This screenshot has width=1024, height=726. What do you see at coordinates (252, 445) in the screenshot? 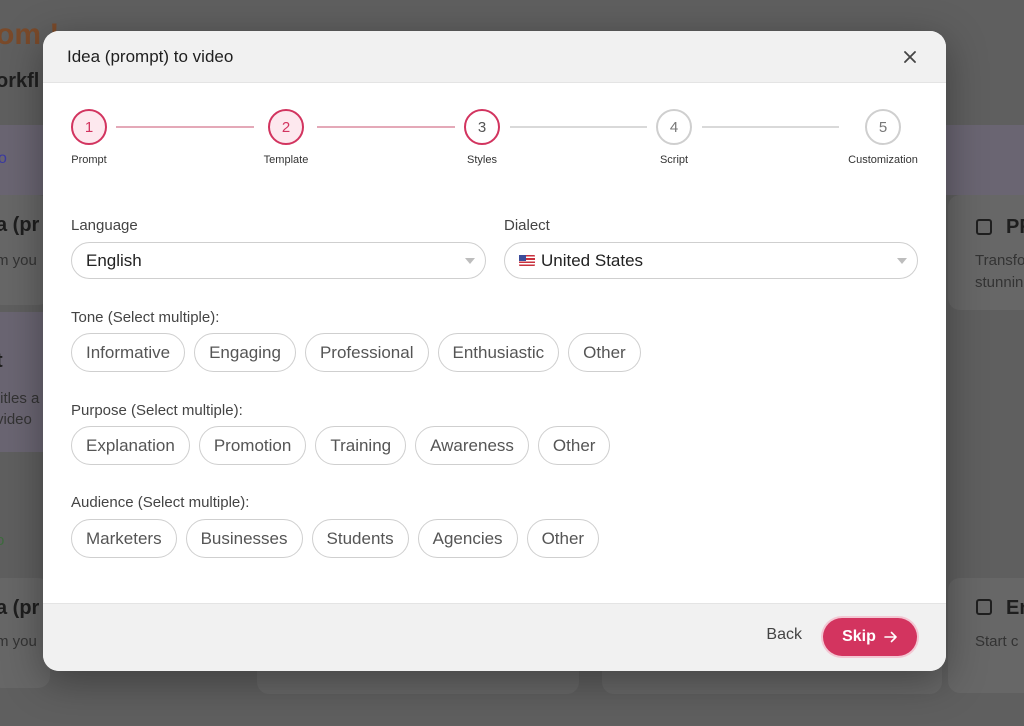
I see `purpose-chip-promotion: Promotion` at bounding box center [252, 445].